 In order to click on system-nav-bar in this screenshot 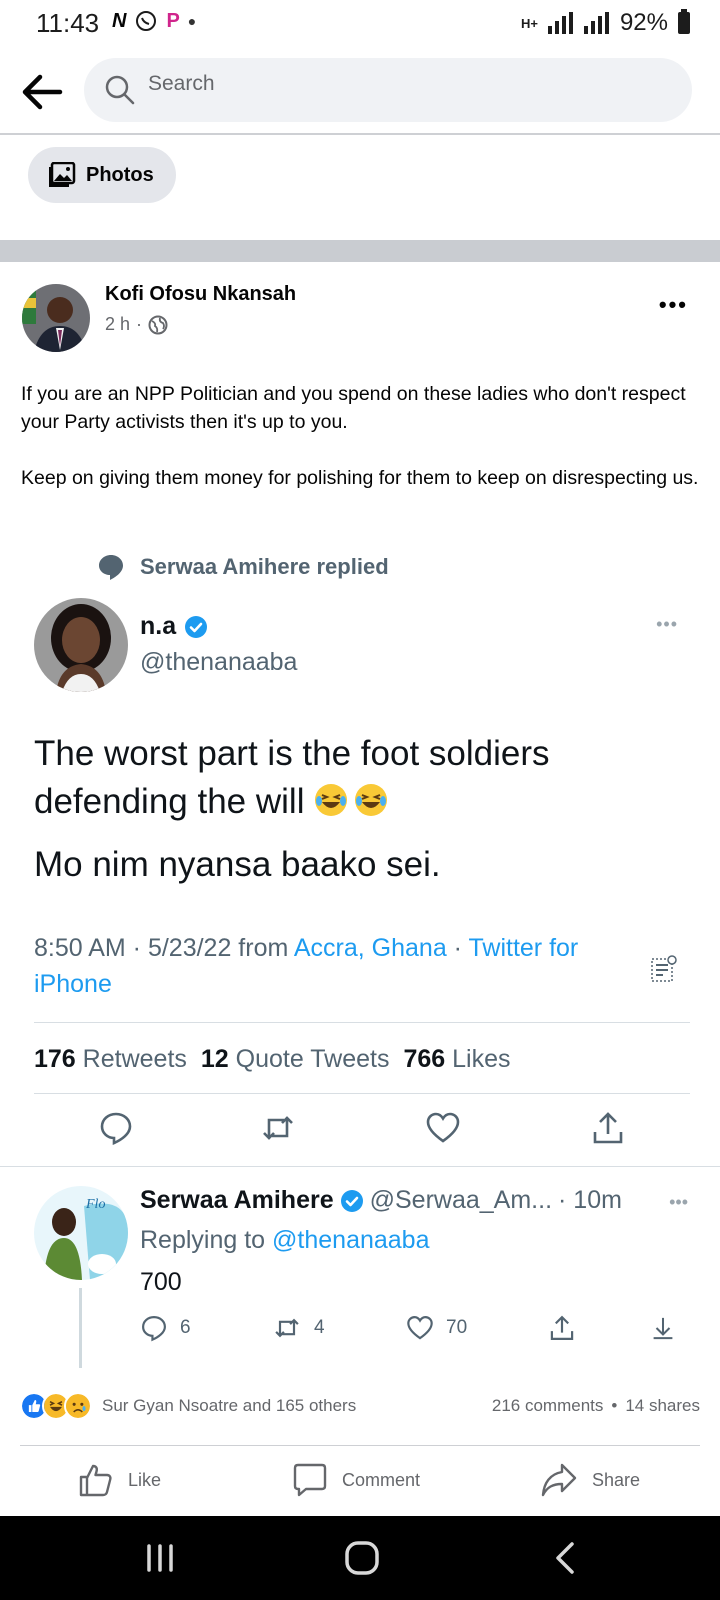, I will do `click(360, 1558)`.